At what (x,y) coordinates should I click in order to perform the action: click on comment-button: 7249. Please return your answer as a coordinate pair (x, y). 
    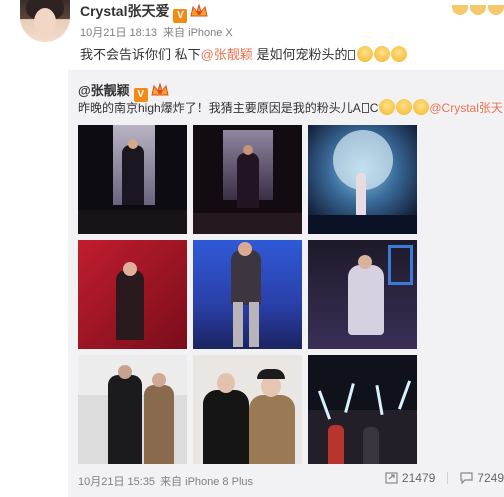
    Looking at the image, I should click on (482, 478).